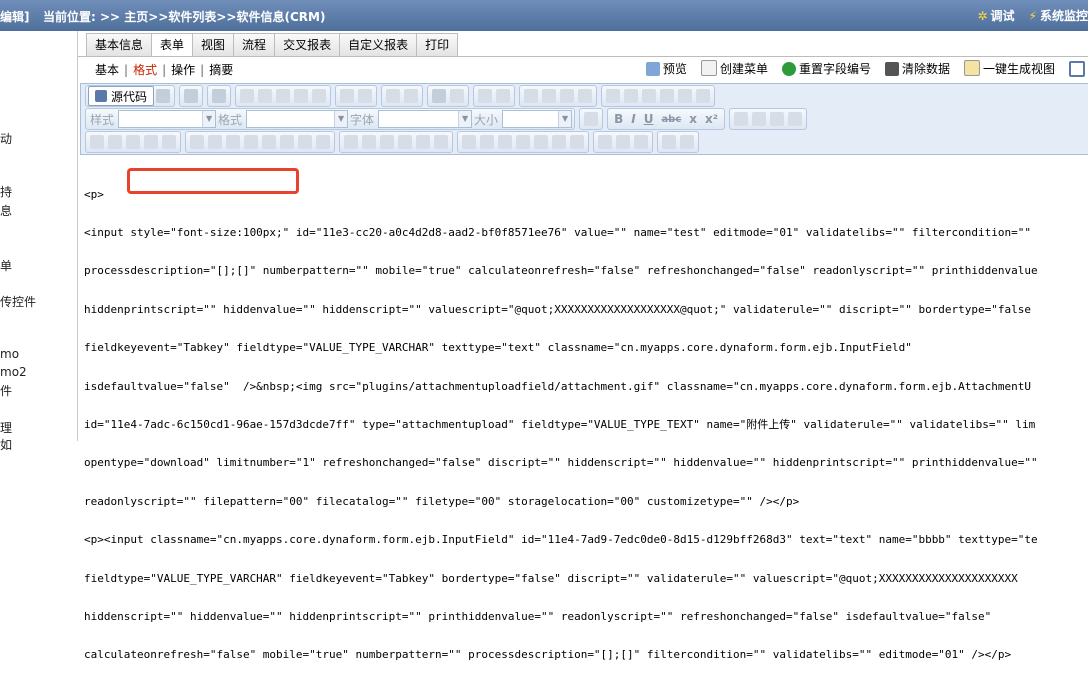 The width and height of the screenshot is (1088, 675). What do you see at coordinates (585, 96) in the screenshot?
I see `div-icon` at bounding box center [585, 96].